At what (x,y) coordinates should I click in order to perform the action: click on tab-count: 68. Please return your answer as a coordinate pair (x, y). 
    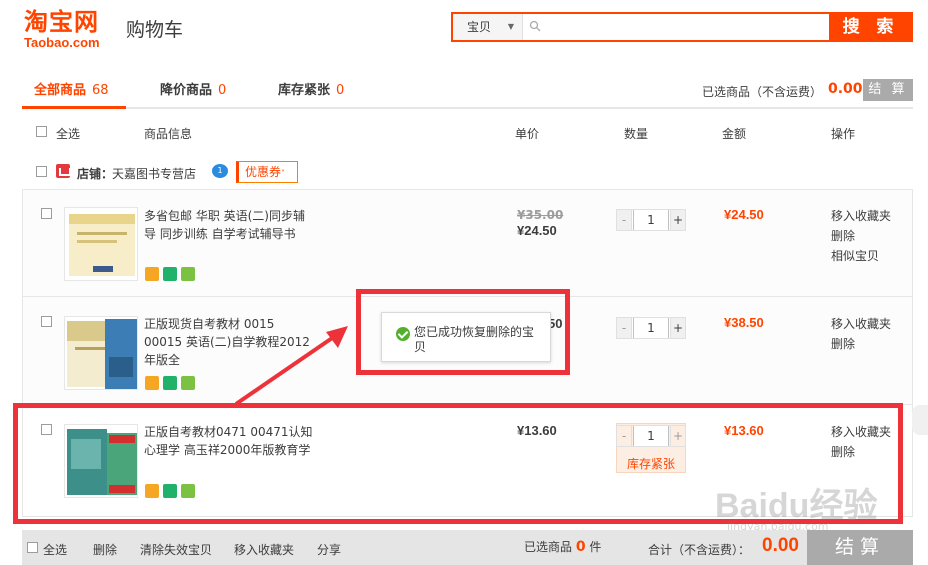
    Looking at the image, I should click on (100, 90).